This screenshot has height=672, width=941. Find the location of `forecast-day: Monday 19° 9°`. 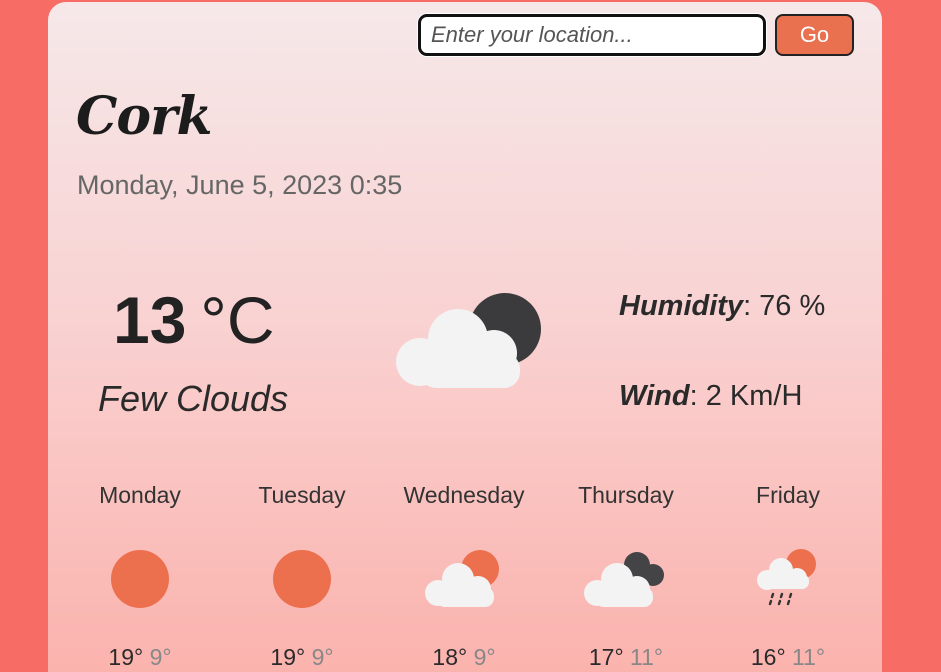

forecast-day: Monday 19° 9° is located at coordinates (140, 576).